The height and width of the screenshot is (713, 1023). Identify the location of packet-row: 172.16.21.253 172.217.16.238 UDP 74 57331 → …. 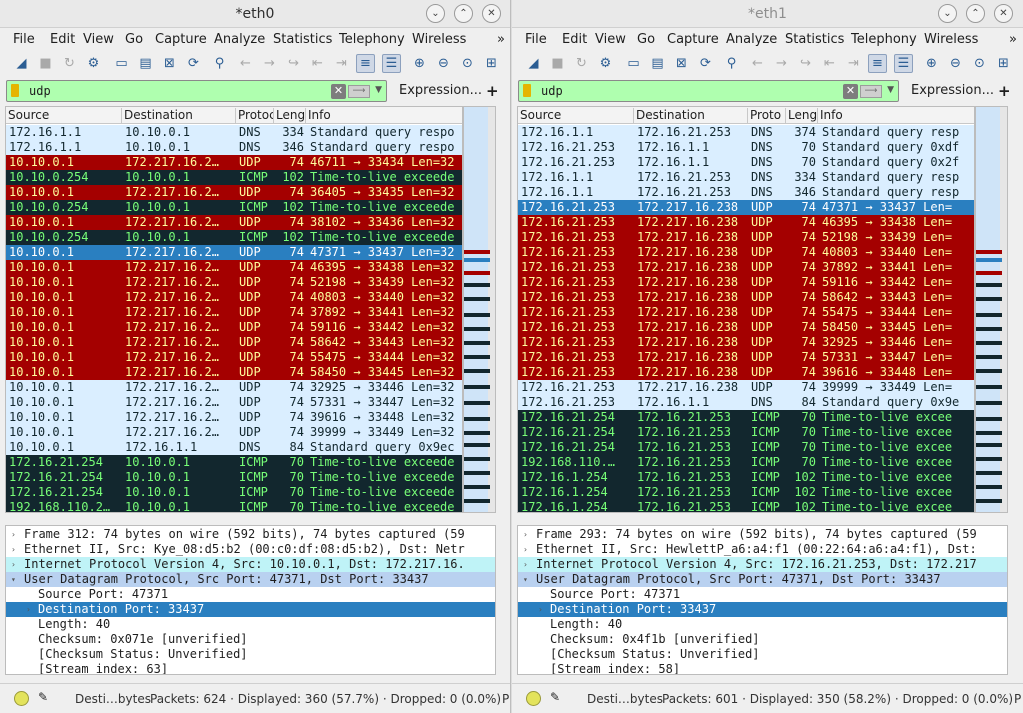
(746, 357).